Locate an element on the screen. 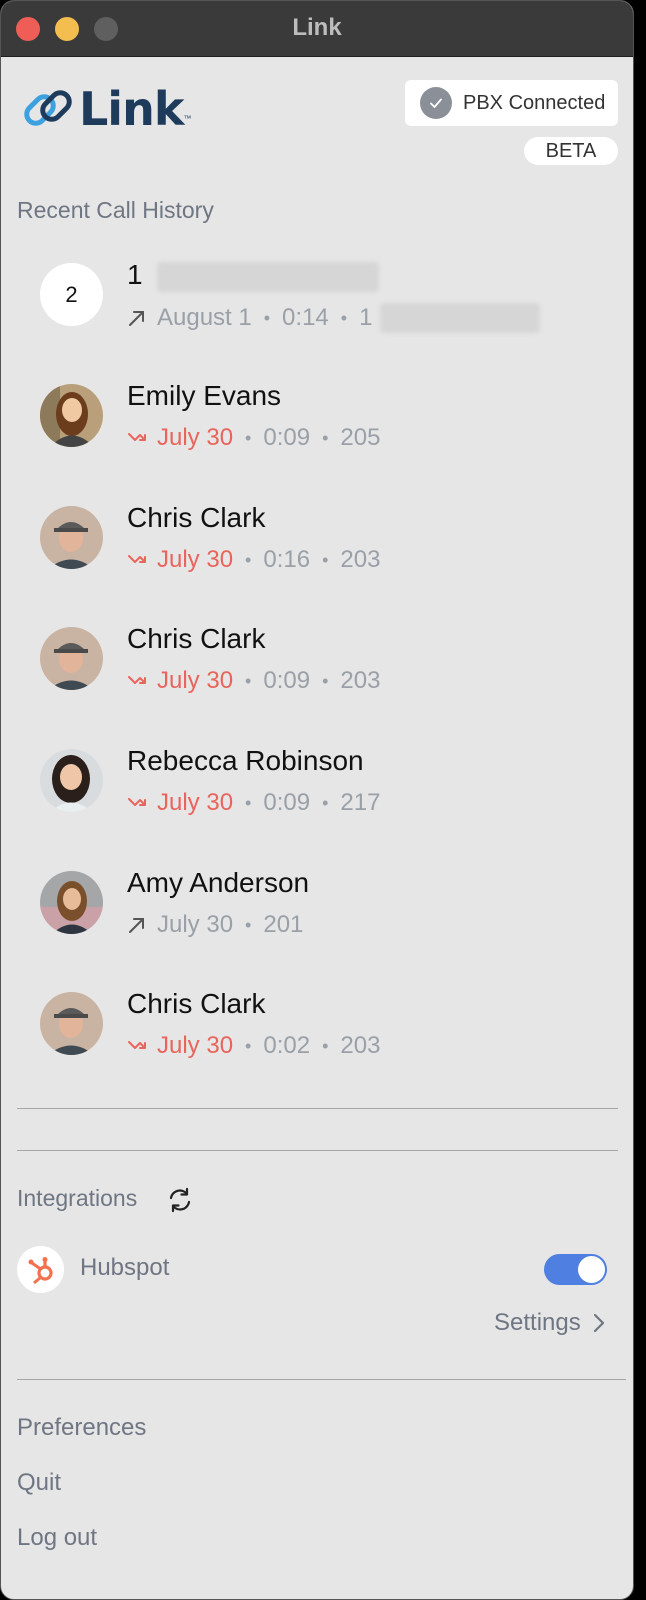  toggle-knob is located at coordinates (591, 1269).